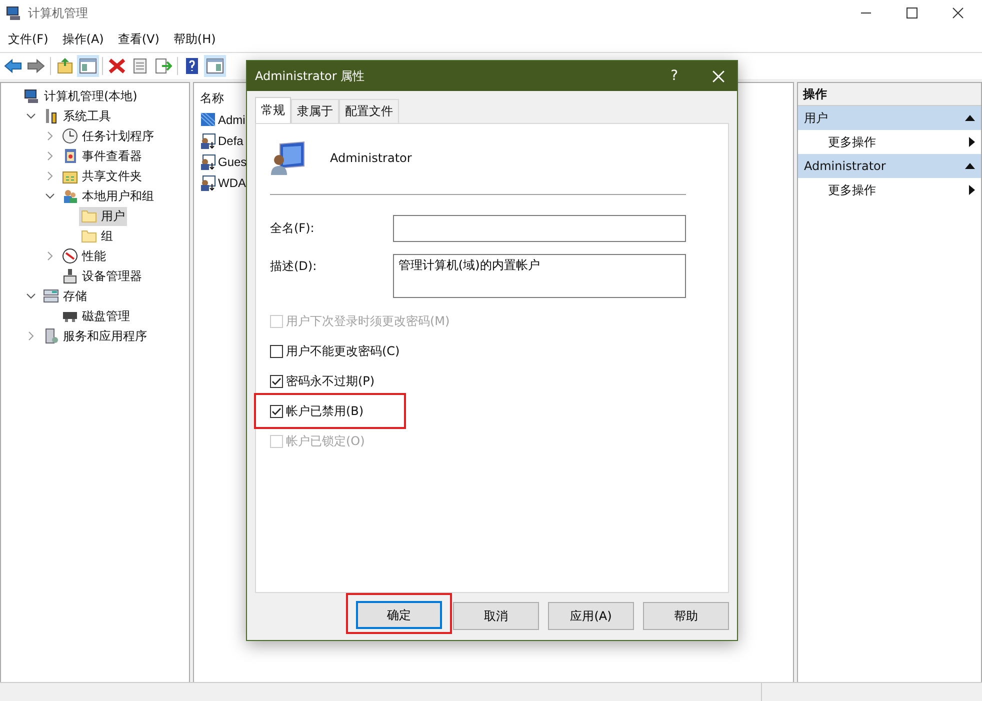  I want to click on clock-icon, so click(70, 136).